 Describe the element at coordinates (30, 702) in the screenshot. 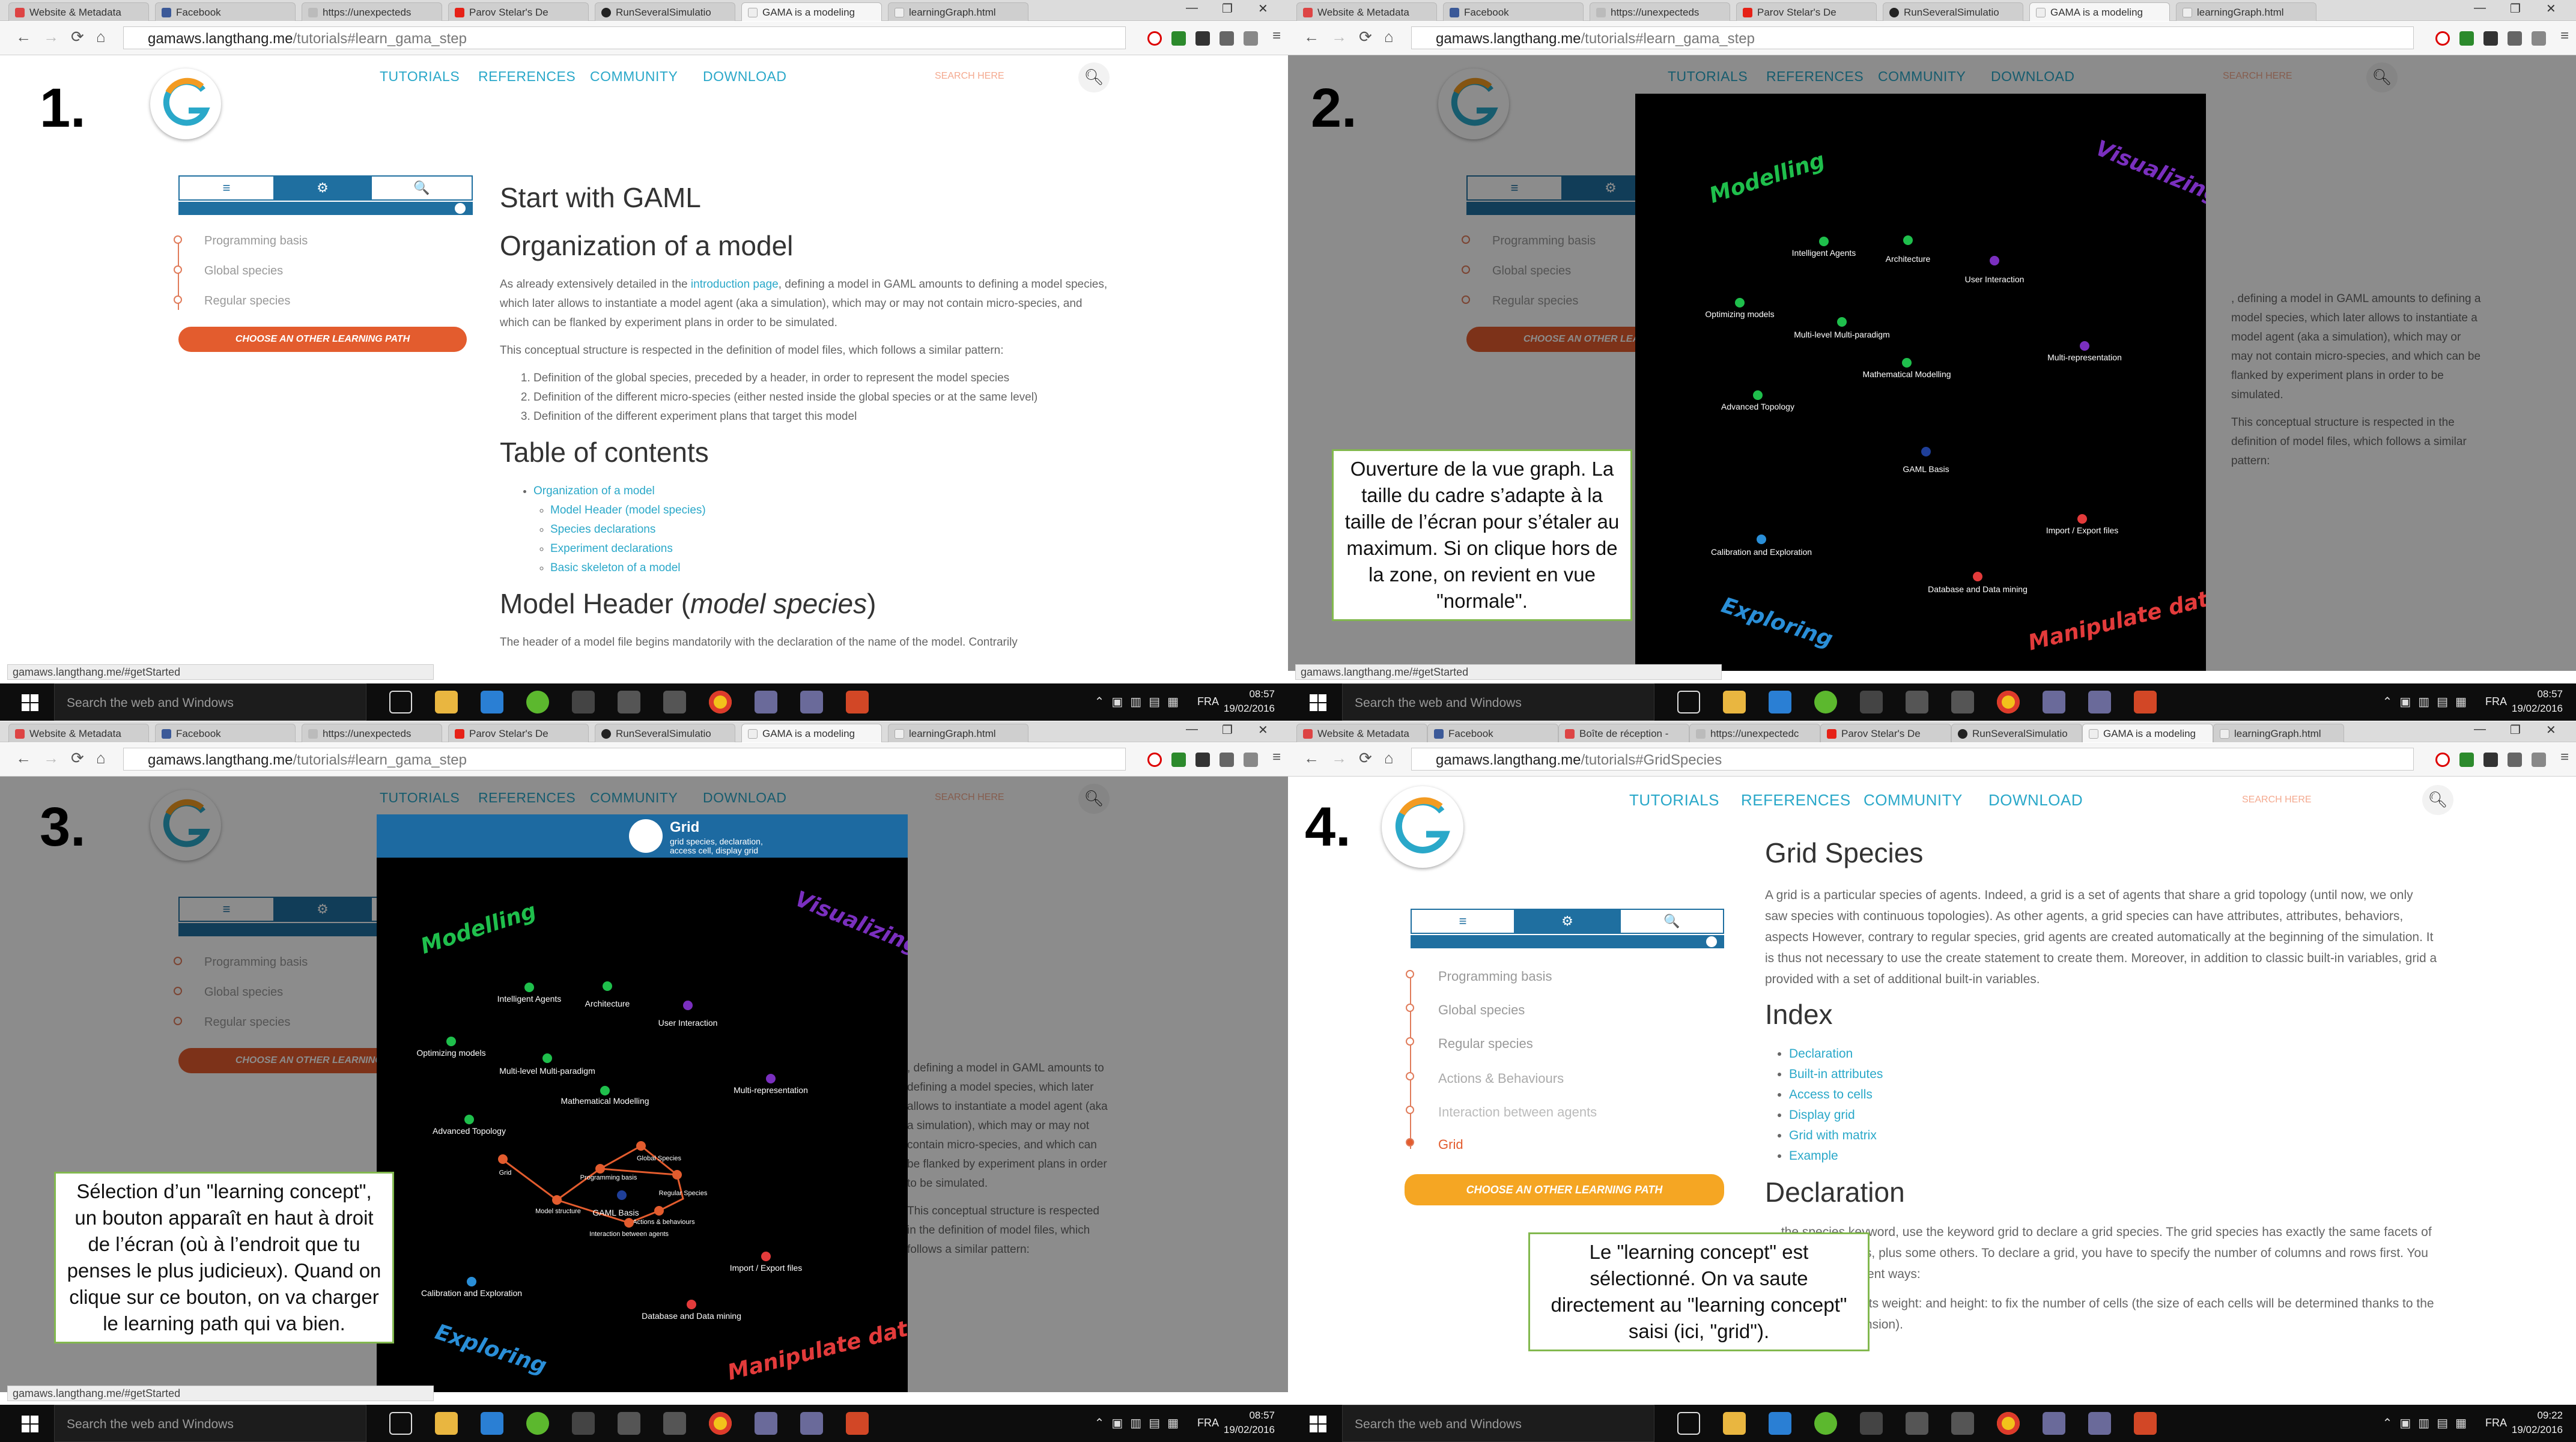

I see `windows-start-icon` at that location.